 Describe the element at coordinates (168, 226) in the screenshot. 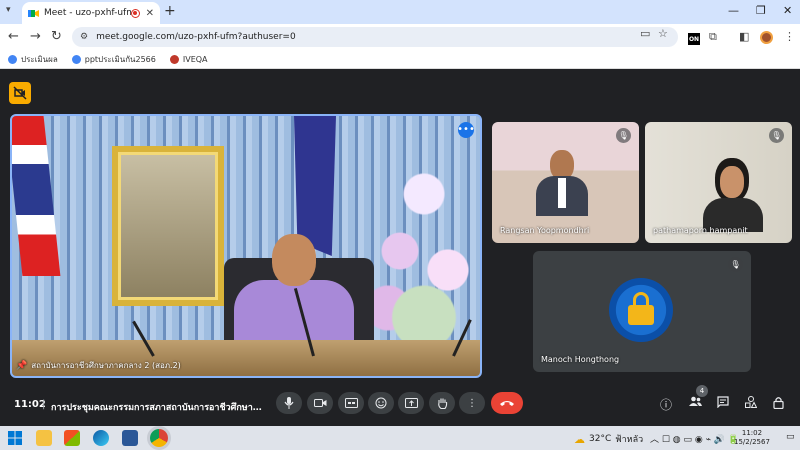

I see `royal-portrait` at that location.